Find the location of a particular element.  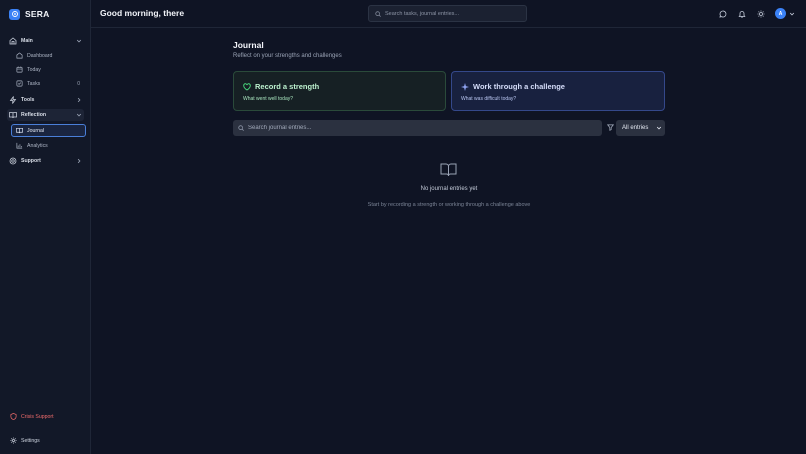

app-logo-icon is located at coordinates (14, 14).